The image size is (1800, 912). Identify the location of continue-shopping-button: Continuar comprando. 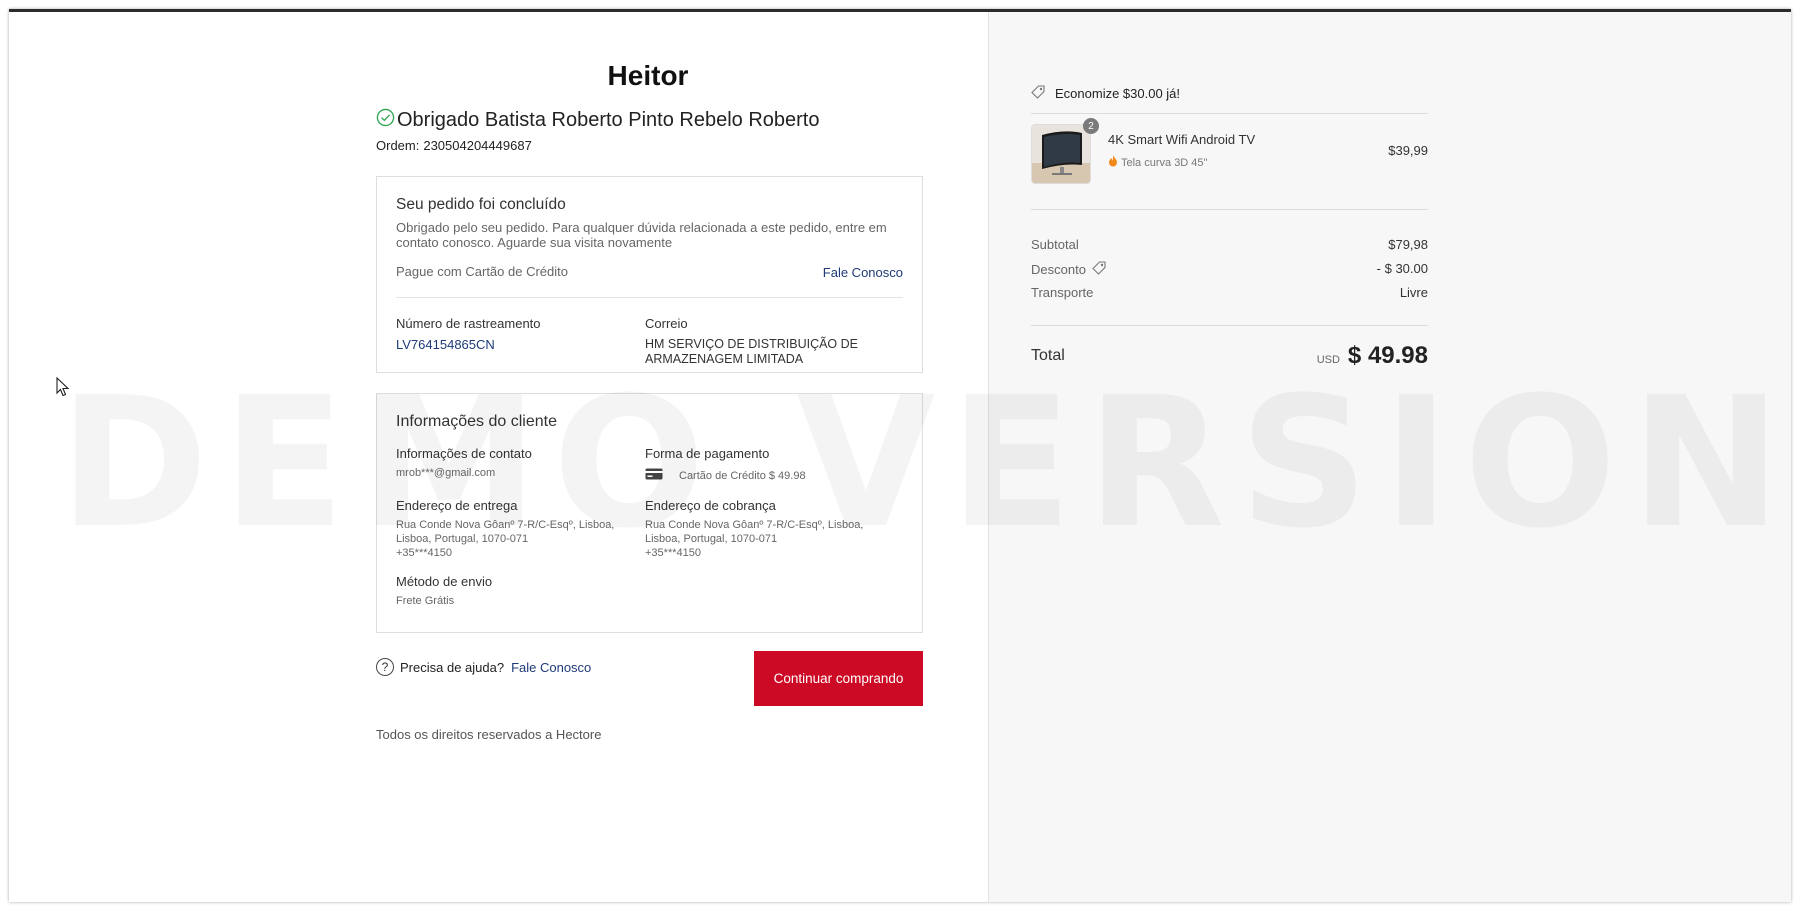
(838, 678).